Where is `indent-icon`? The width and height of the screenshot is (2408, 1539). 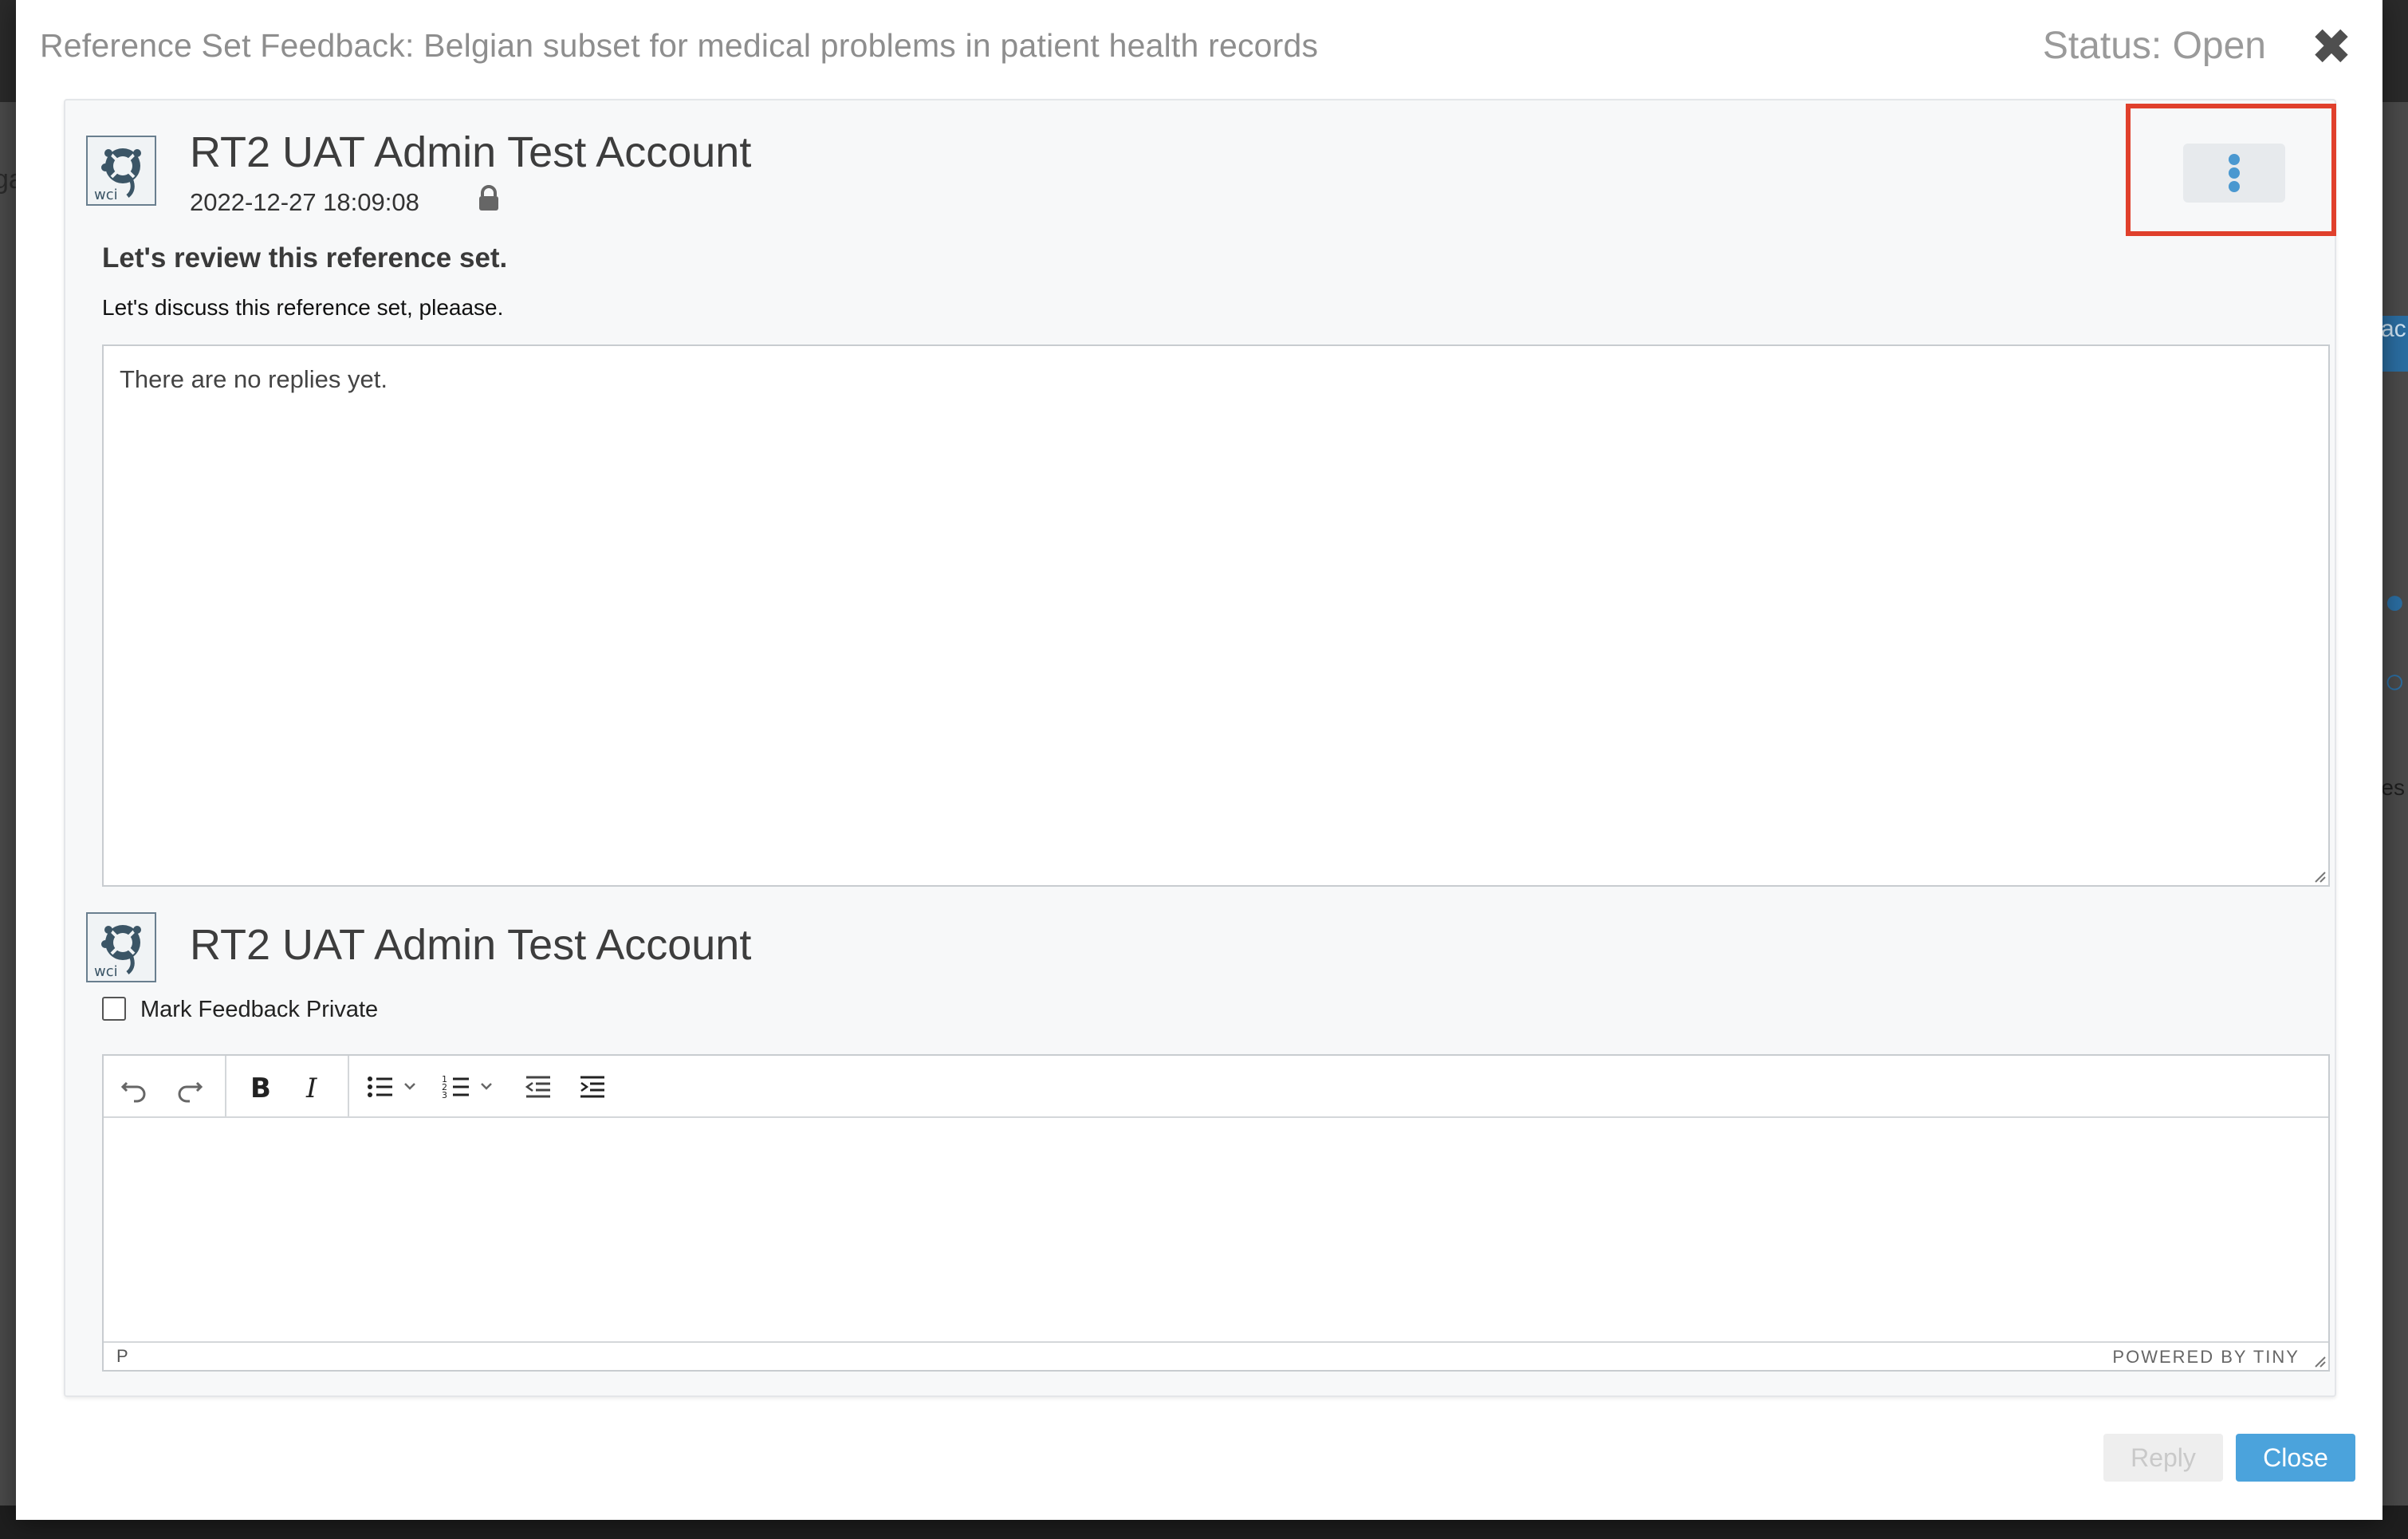 indent-icon is located at coordinates (592, 1087).